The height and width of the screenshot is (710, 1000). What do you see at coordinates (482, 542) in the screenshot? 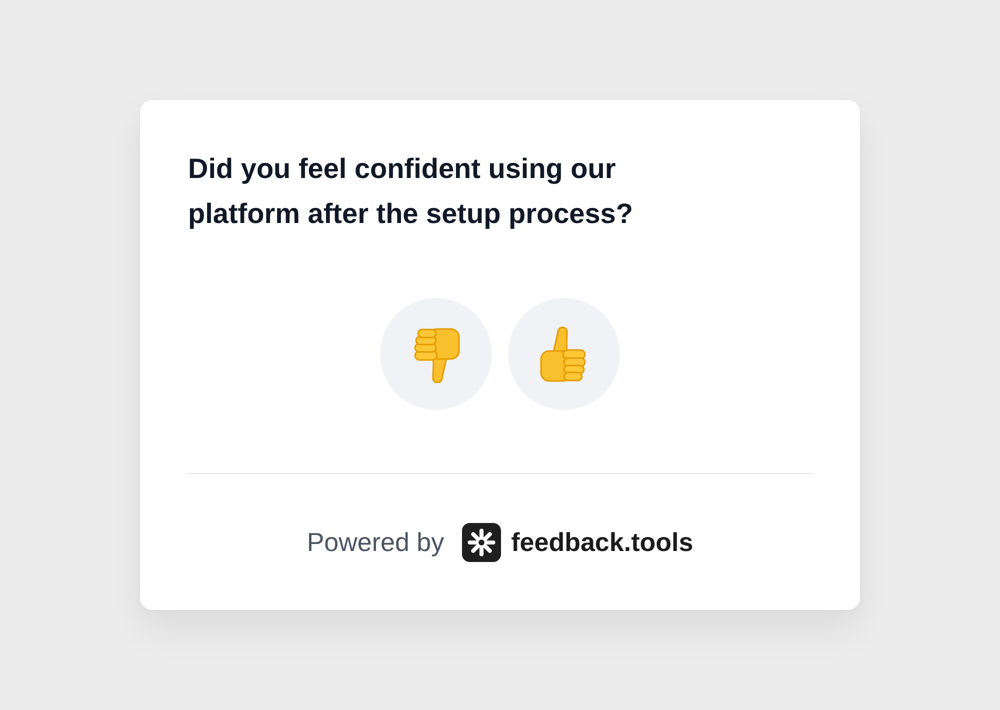
I see `asterisk-logo-icon` at bounding box center [482, 542].